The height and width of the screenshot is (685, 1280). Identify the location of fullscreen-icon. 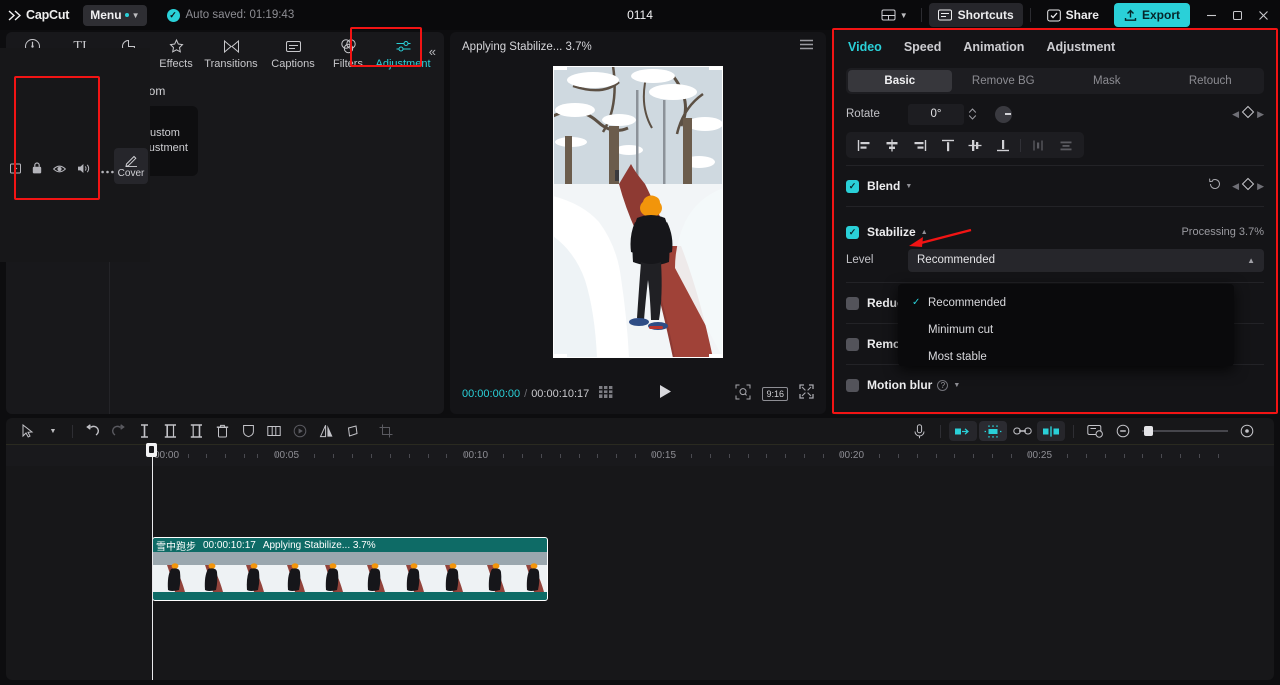
(806, 394).